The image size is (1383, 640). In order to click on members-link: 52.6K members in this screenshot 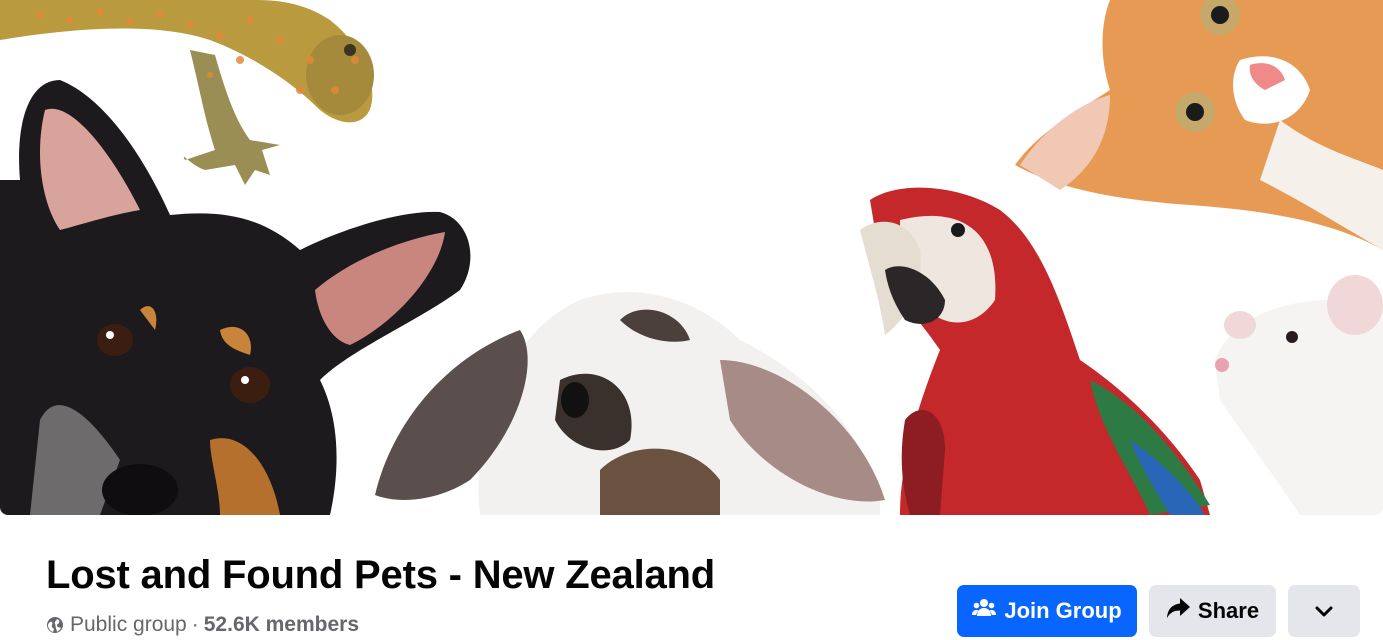, I will do `click(281, 625)`.